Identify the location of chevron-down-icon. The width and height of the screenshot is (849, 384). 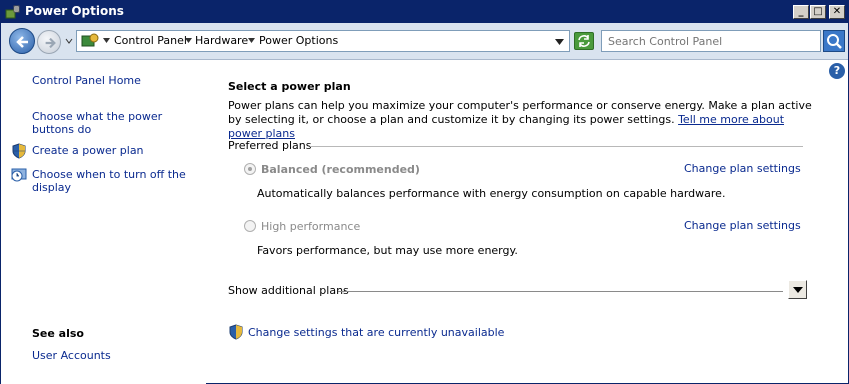
(798, 290).